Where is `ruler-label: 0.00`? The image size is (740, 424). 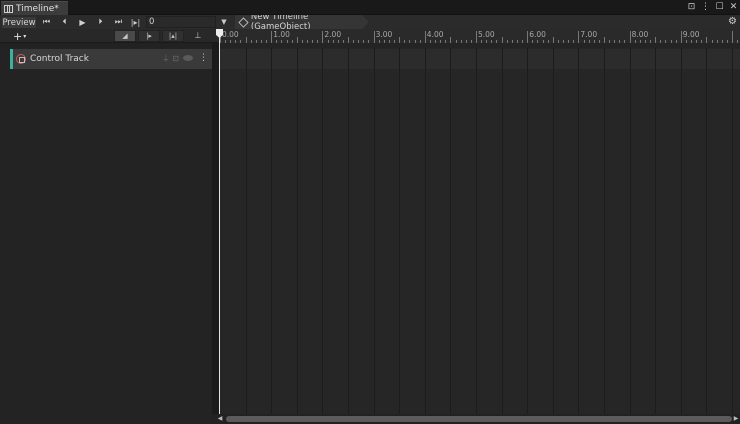
ruler-label: 0.00 is located at coordinates (230, 34).